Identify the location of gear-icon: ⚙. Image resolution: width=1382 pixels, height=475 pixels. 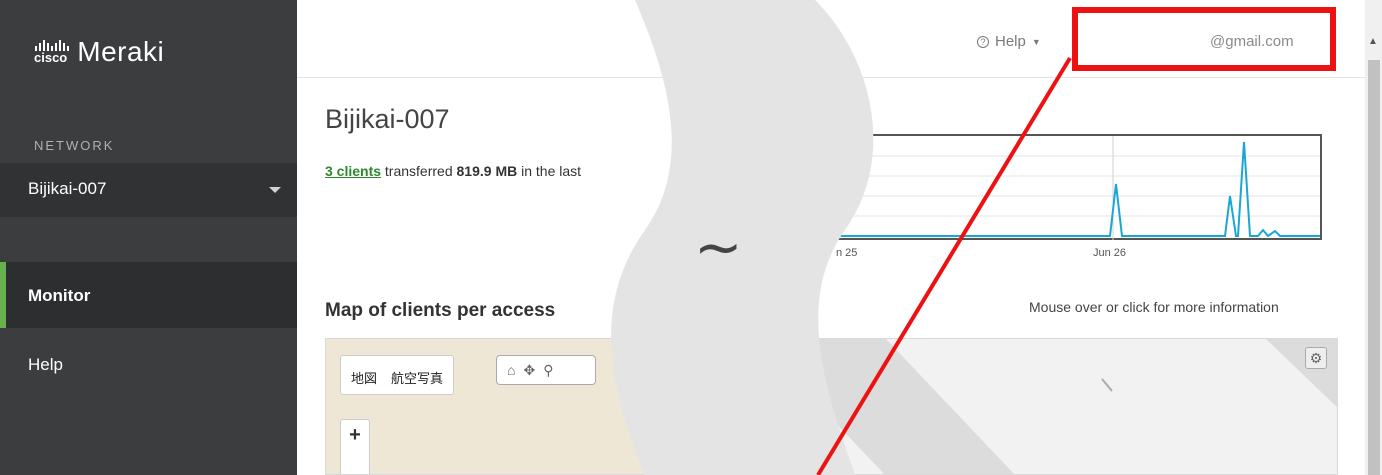
(1316, 358).